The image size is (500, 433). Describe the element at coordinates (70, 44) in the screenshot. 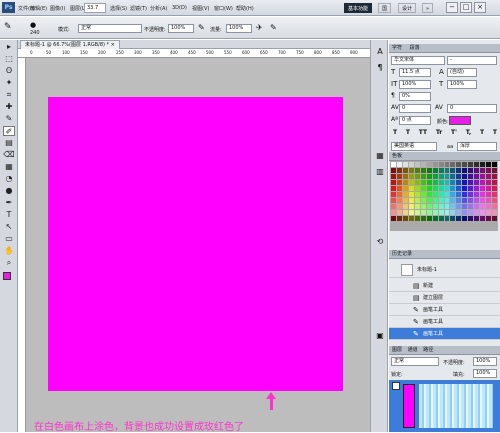

I see `document-tab: 未标题-1 @ 66.7%(图层 1,RGB/8) * ×` at that location.